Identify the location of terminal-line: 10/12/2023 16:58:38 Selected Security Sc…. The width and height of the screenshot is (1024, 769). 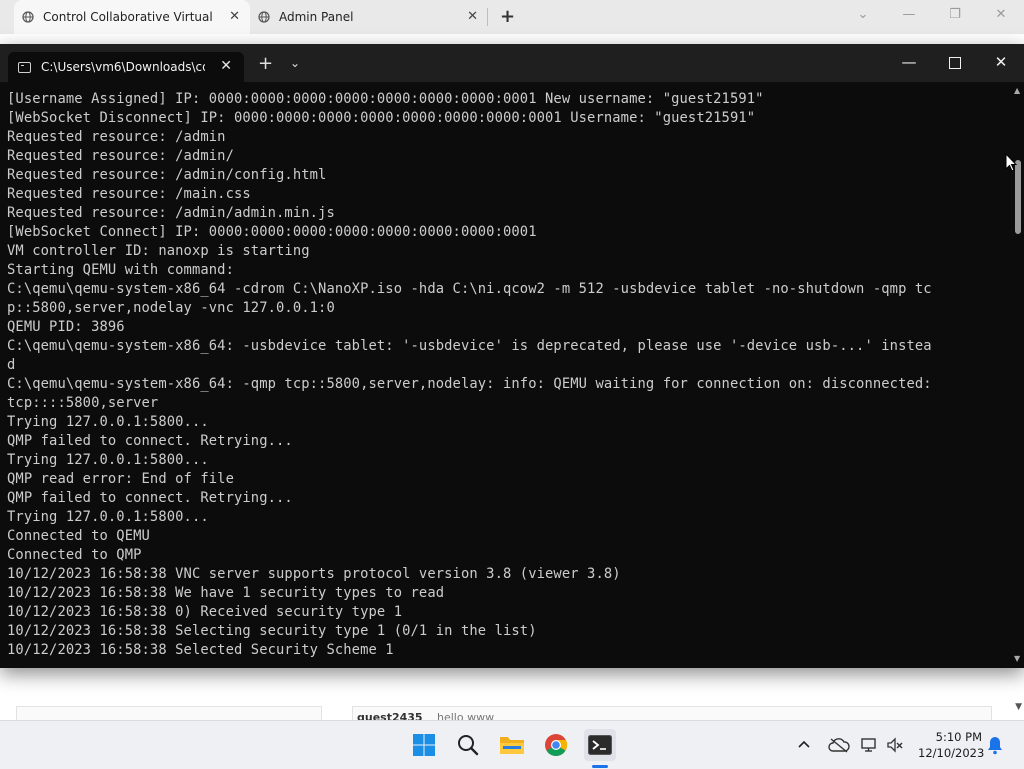
(200, 650).